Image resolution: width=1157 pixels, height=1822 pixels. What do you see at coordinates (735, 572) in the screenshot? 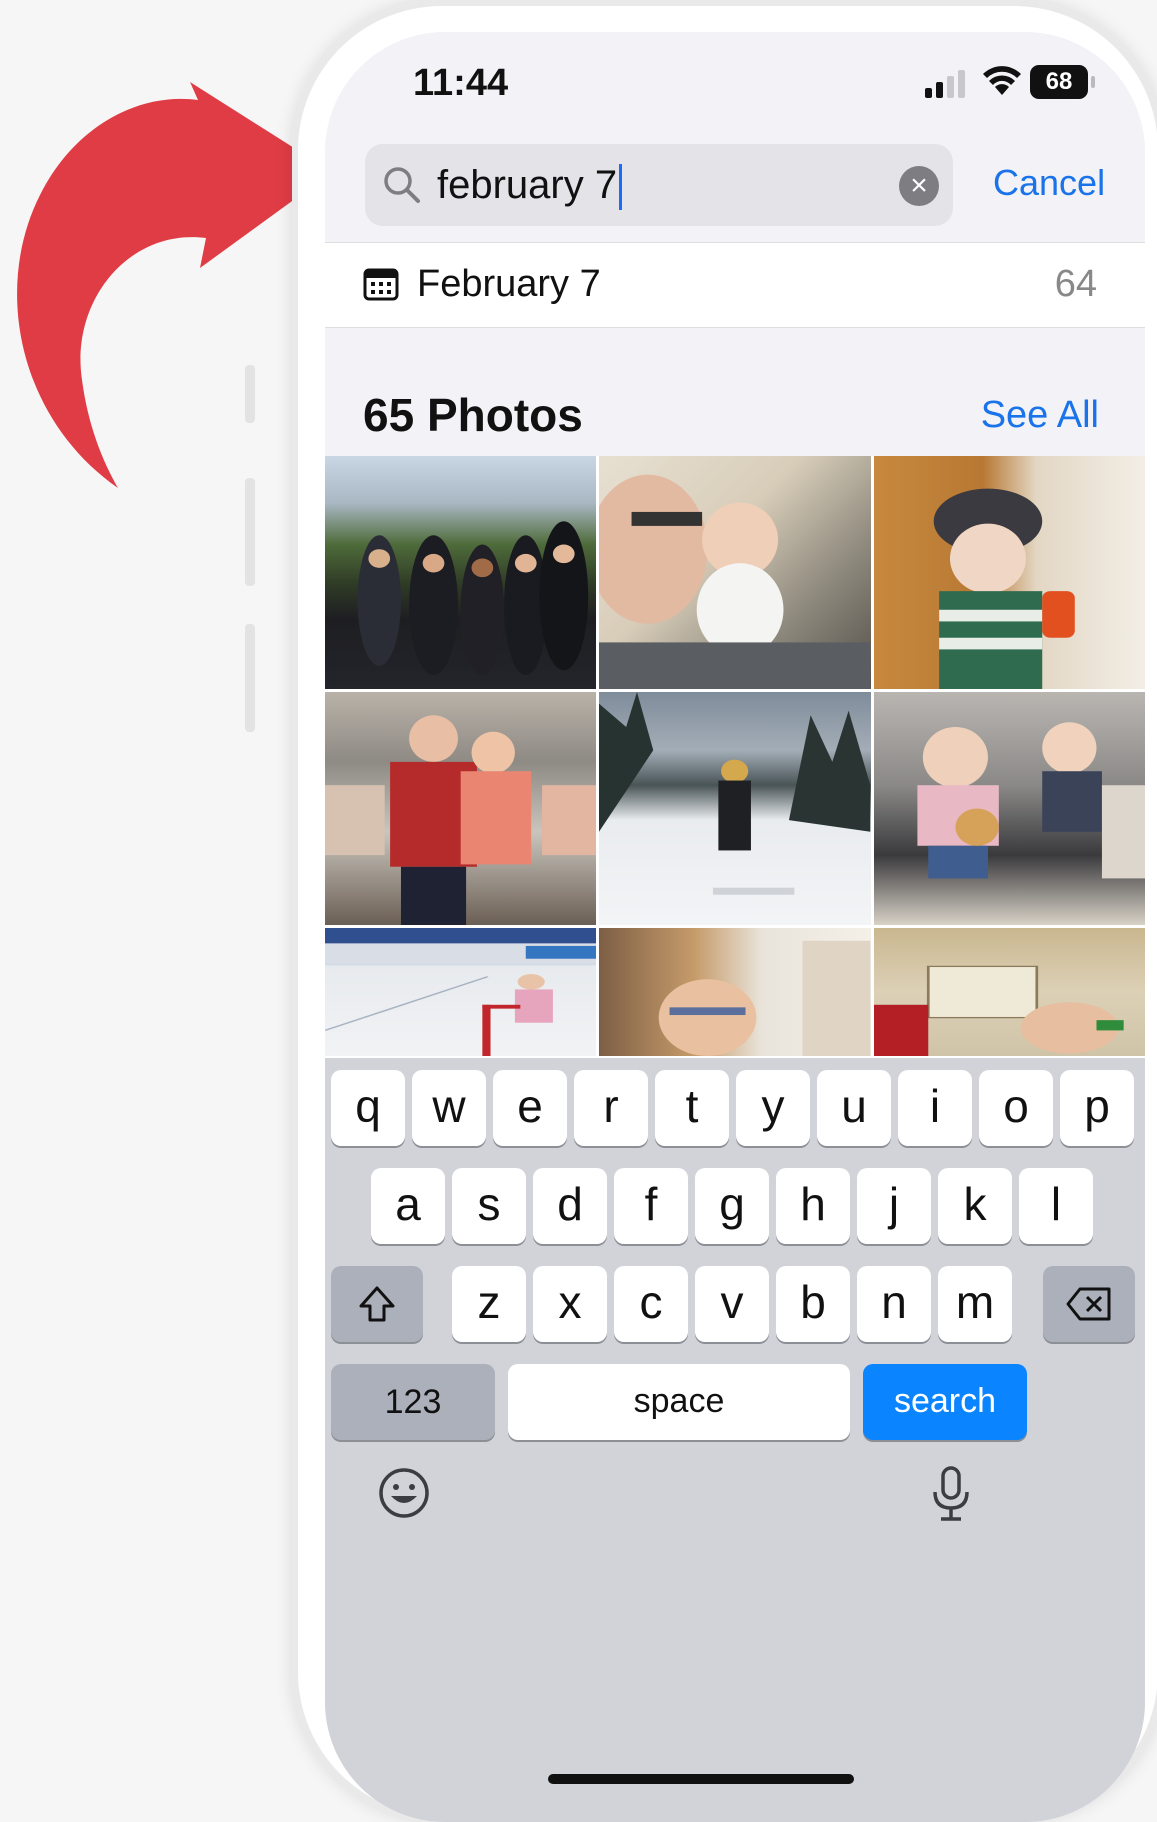
I see `photo-man-with-baby` at bounding box center [735, 572].